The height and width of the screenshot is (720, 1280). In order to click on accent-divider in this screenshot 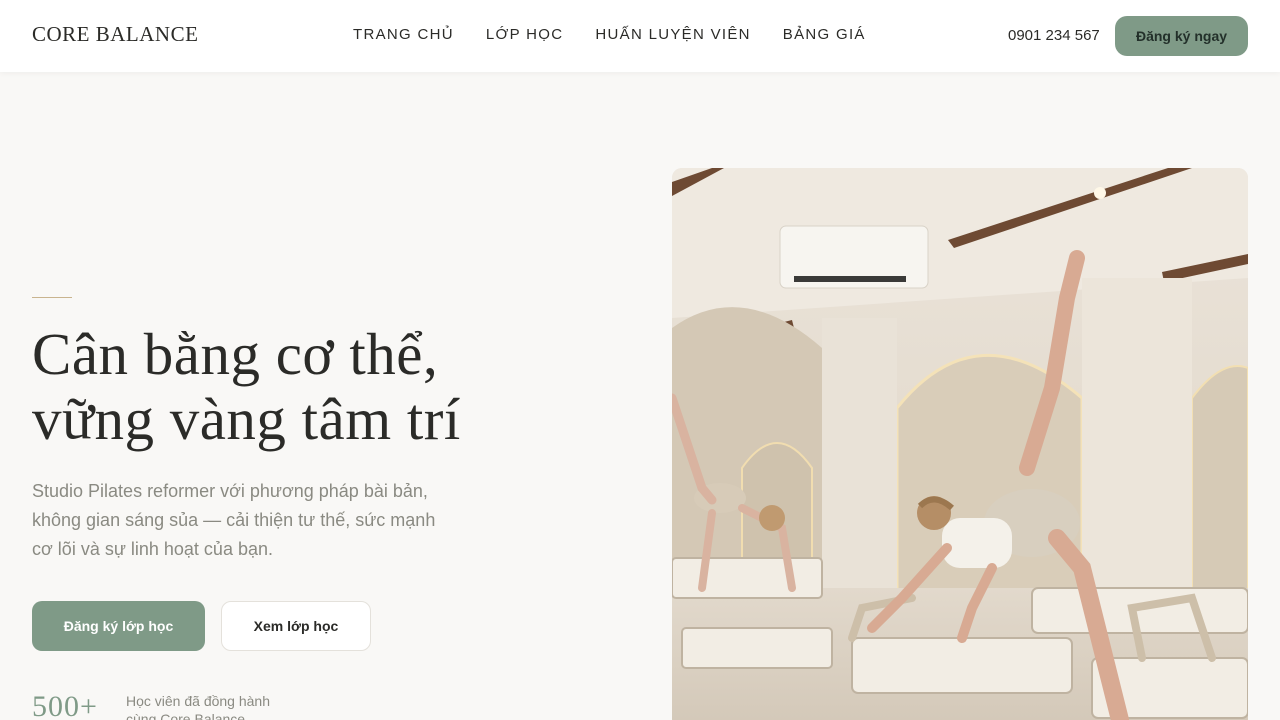, I will do `click(52, 297)`.